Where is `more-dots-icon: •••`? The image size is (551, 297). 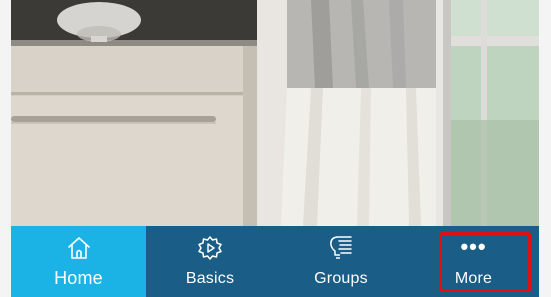 more-dots-icon: ••• is located at coordinates (473, 246).